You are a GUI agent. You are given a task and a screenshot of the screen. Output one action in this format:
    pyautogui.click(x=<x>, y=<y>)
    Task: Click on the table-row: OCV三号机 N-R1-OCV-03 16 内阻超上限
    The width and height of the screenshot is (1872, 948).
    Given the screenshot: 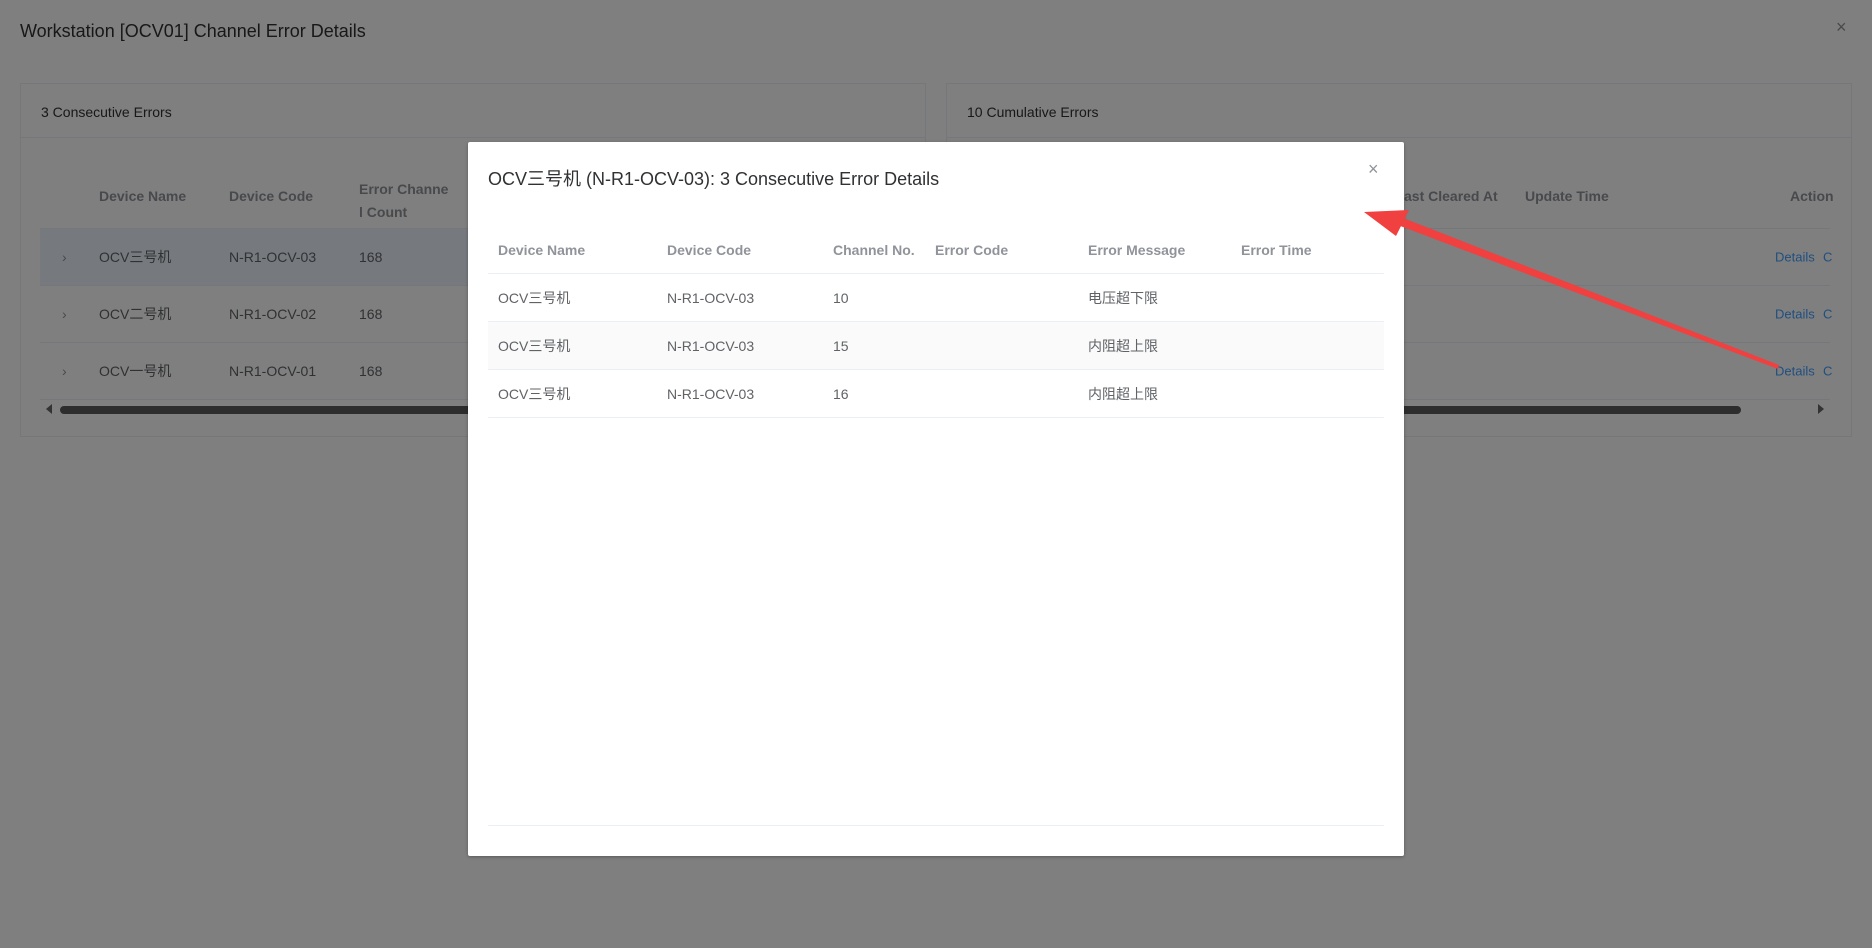 What is the action you would take?
    pyautogui.click(x=936, y=394)
    